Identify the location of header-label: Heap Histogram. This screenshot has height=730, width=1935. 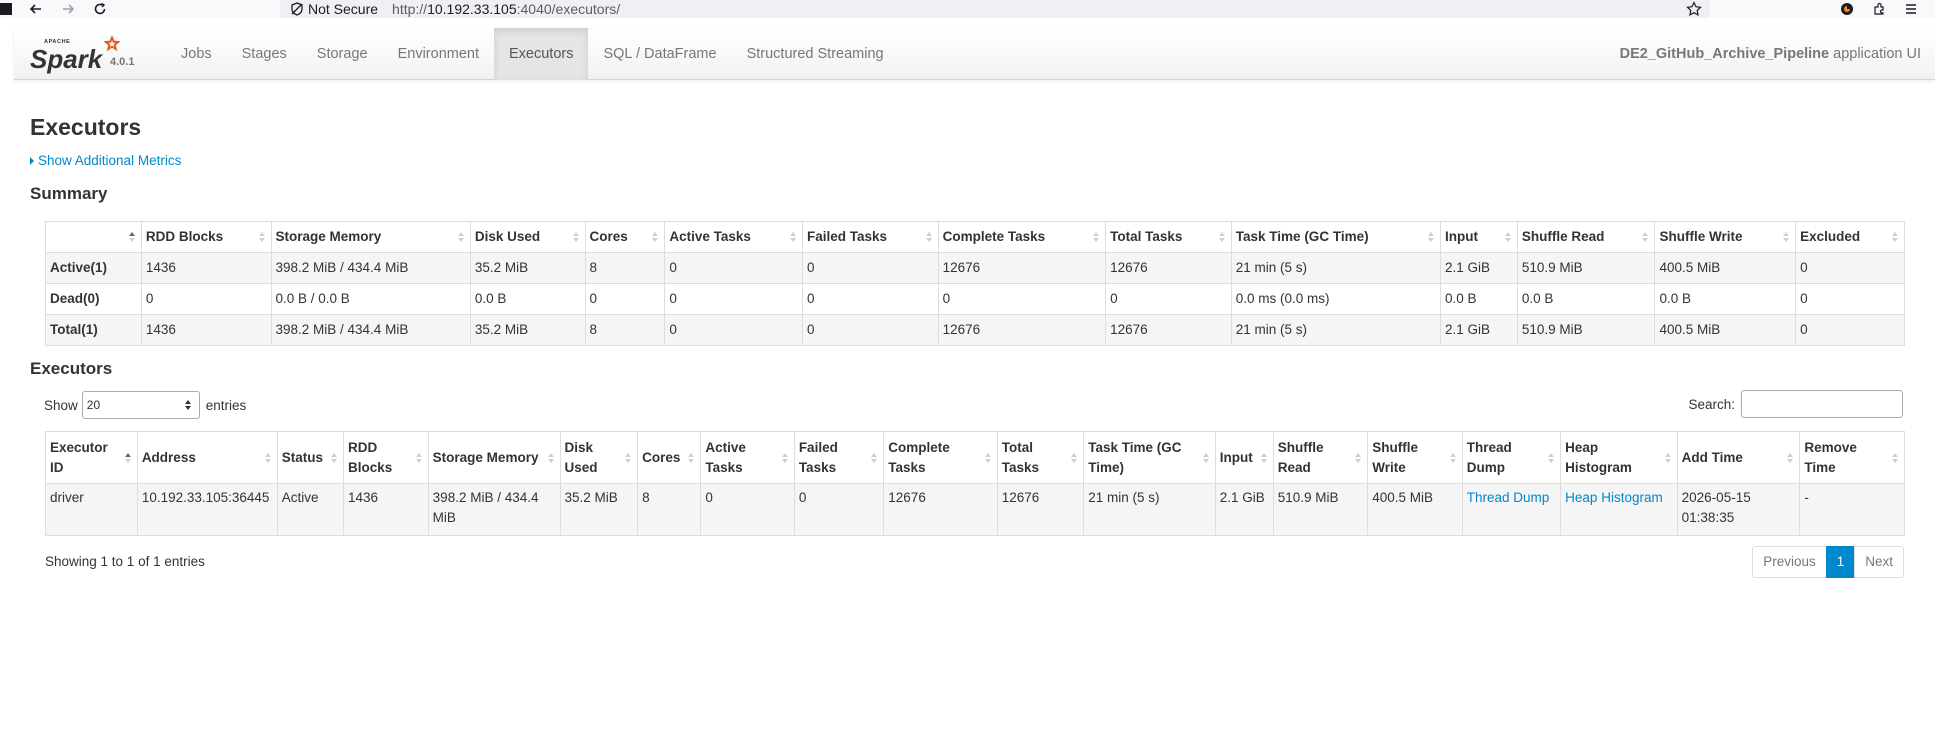
(1598, 457).